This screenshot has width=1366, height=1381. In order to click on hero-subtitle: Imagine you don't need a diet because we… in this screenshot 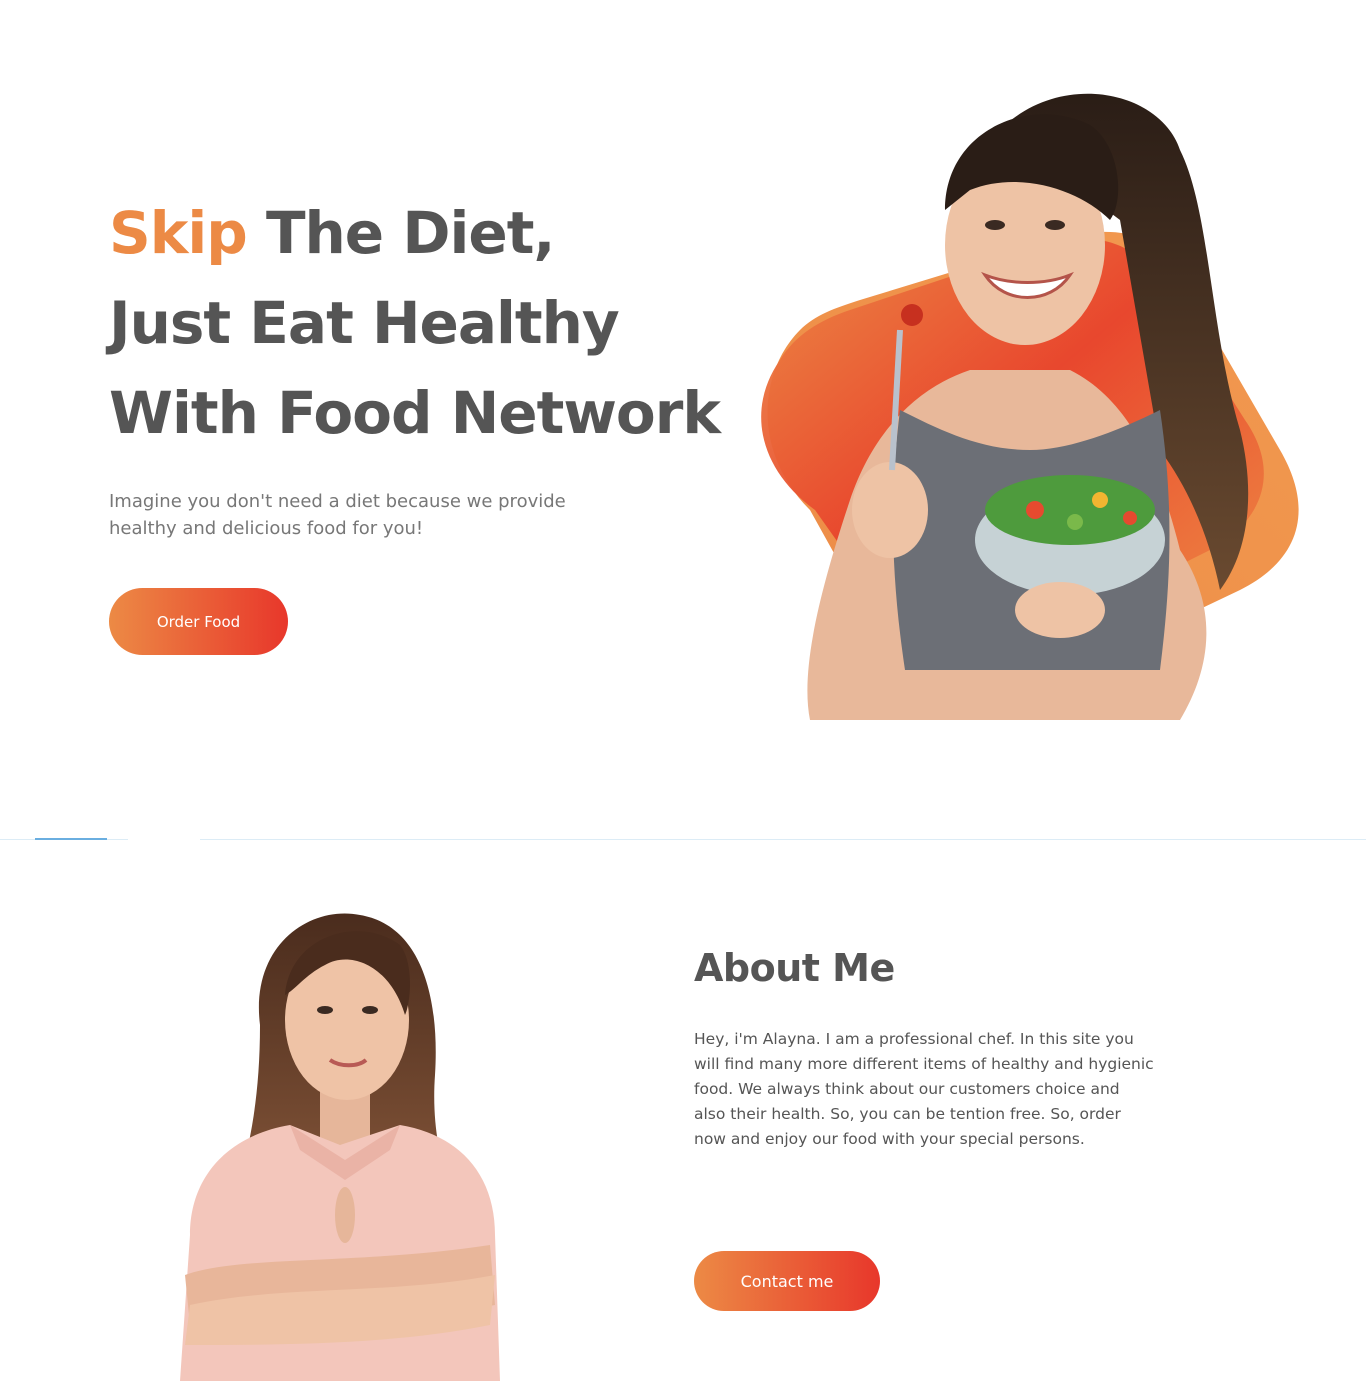, I will do `click(337, 515)`.